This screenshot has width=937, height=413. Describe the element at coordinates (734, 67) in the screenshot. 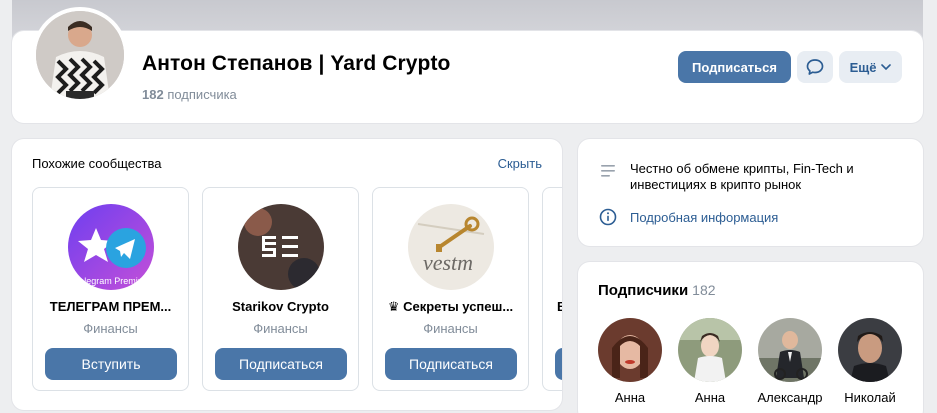

I see `subscribe-button: Подписаться` at that location.